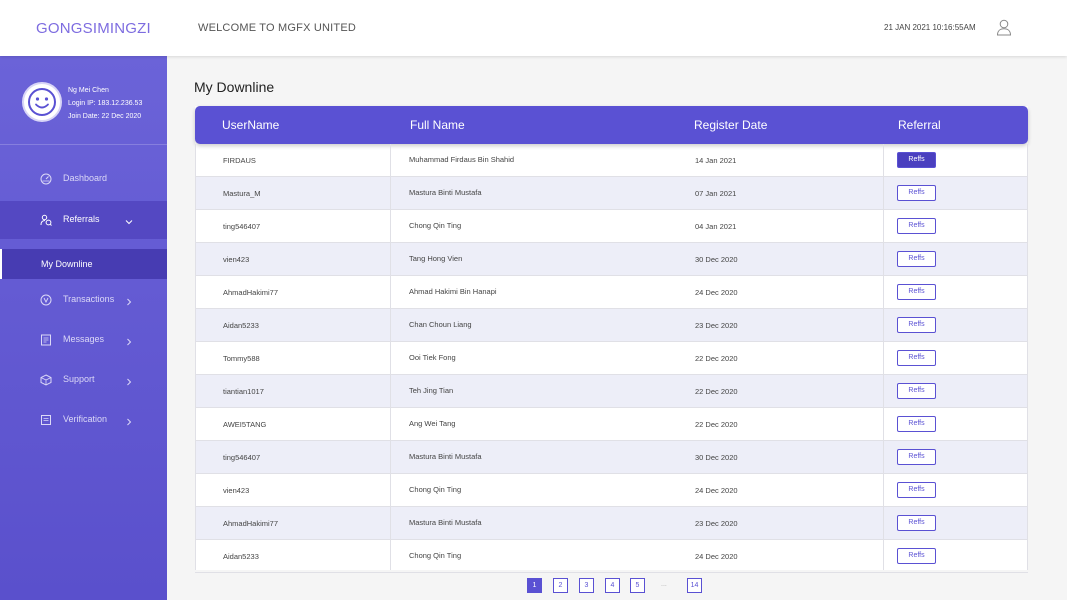 The image size is (1067, 600). Describe the element at coordinates (83, 264) in the screenshot. I see `sidebar-subitem-my-downline: My Downline` at that location.